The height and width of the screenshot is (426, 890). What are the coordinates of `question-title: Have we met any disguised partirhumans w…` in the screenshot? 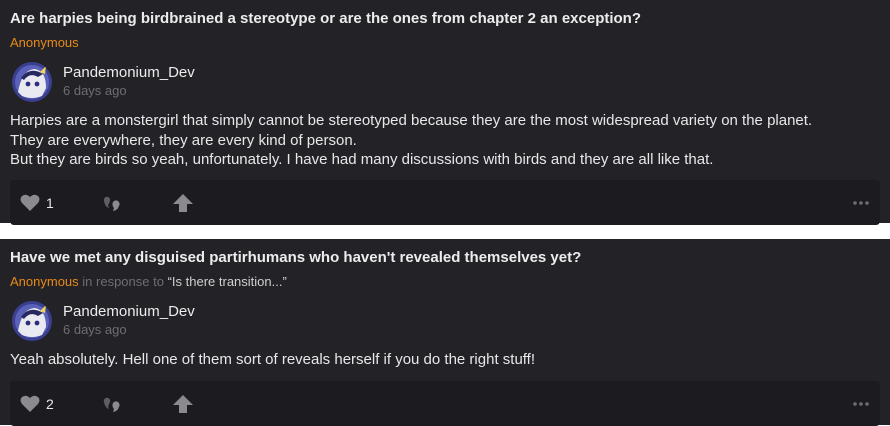 It's located at (295, 257).